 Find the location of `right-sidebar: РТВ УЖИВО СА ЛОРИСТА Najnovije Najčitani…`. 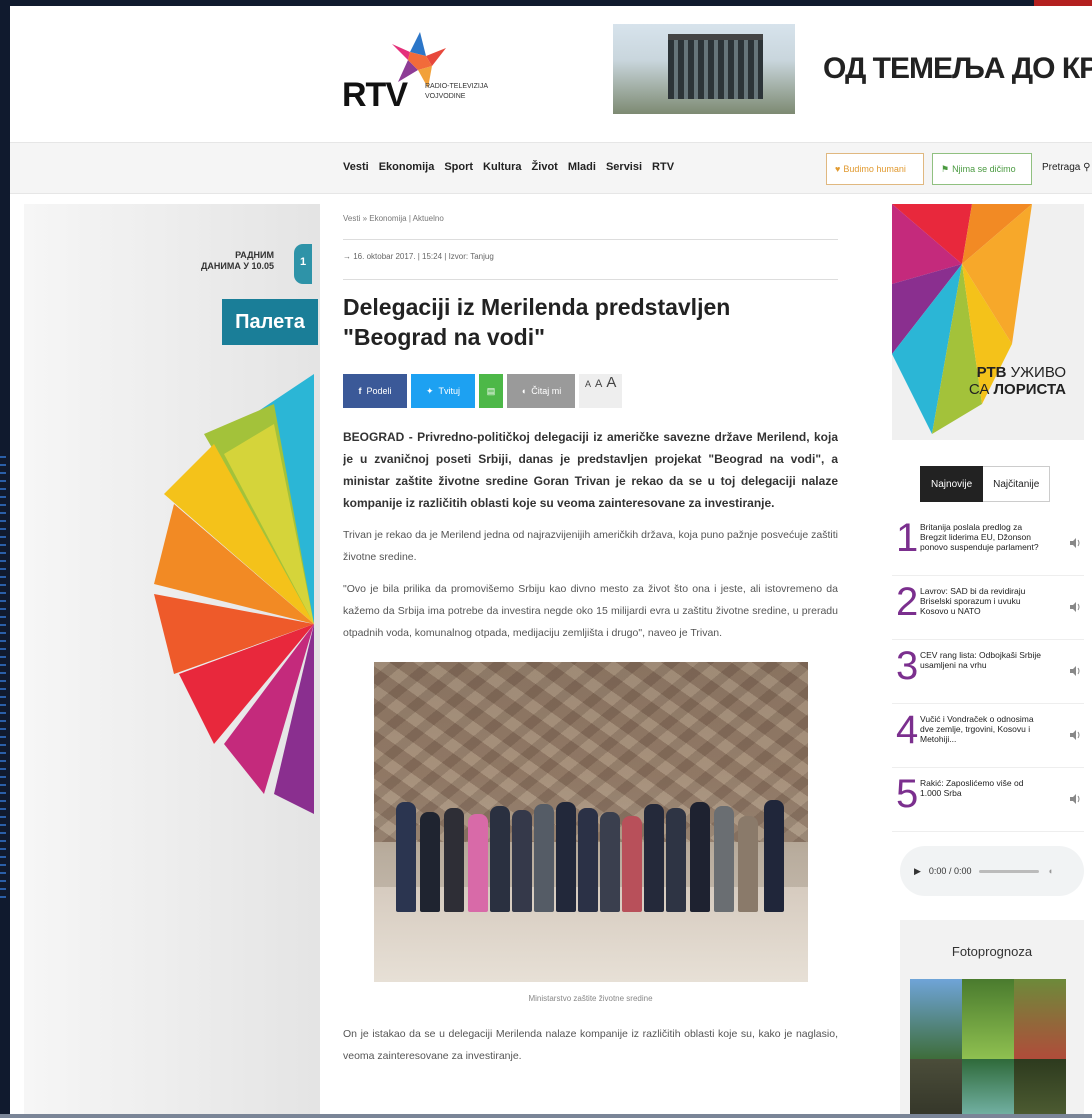

right-sidebar: РТВ УЖИВО СА ЛОРИСТА Najnovije Najčitani… is located at coordinates (992, 659).